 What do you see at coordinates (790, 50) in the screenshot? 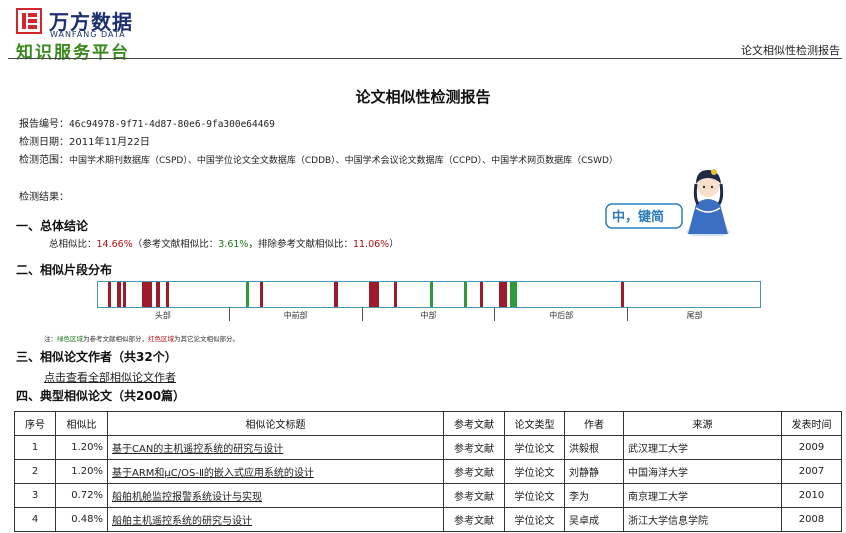
I see `header-report-title: 论文相似性检测报告` at bounding box center [790, 50].